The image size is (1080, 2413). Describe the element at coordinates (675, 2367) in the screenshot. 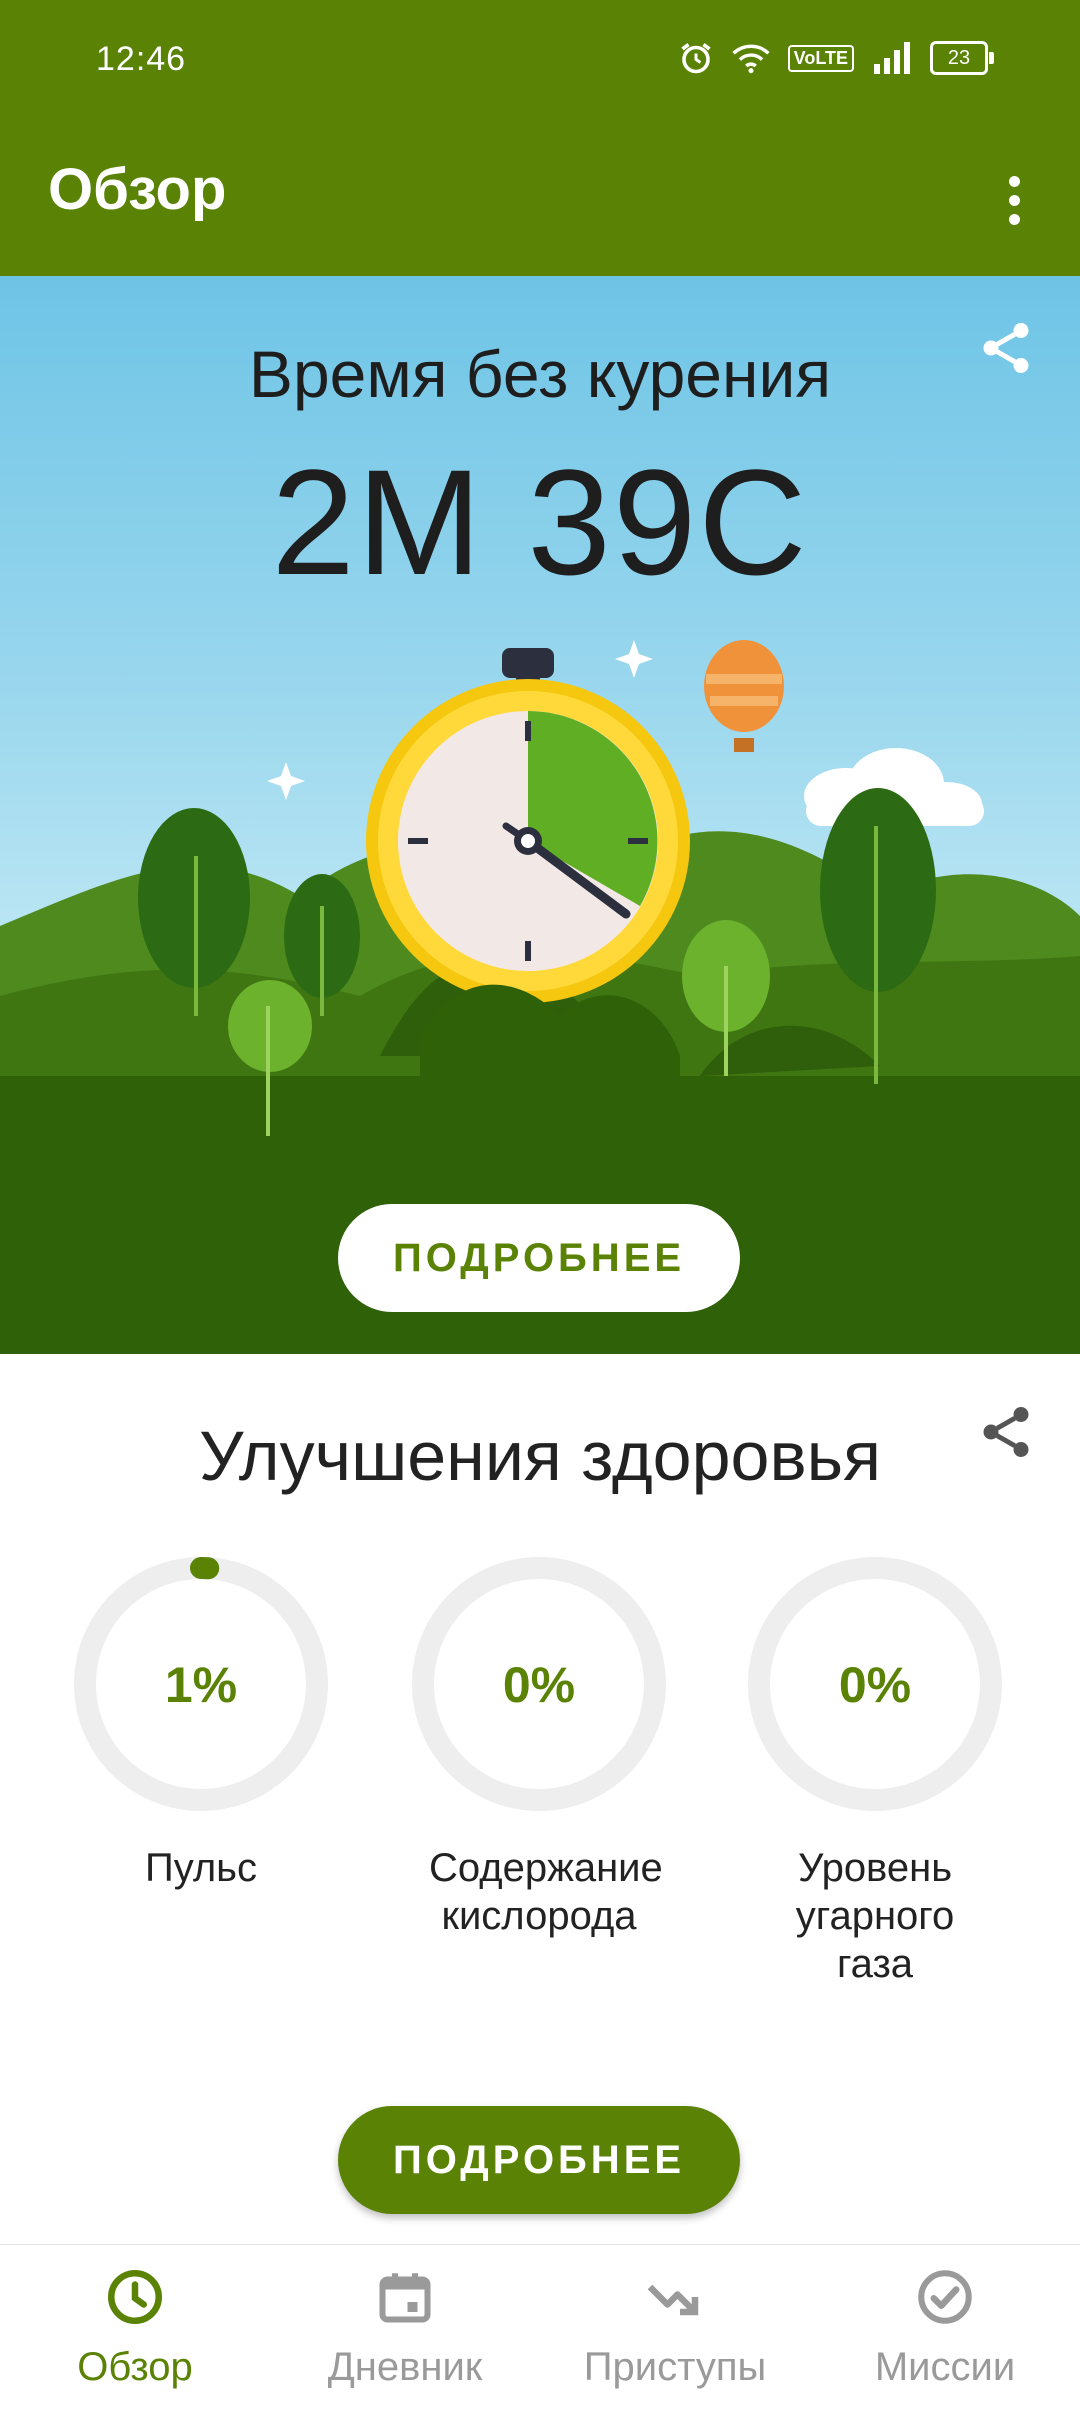

I see `nav-item-label: Приступы` at that location.